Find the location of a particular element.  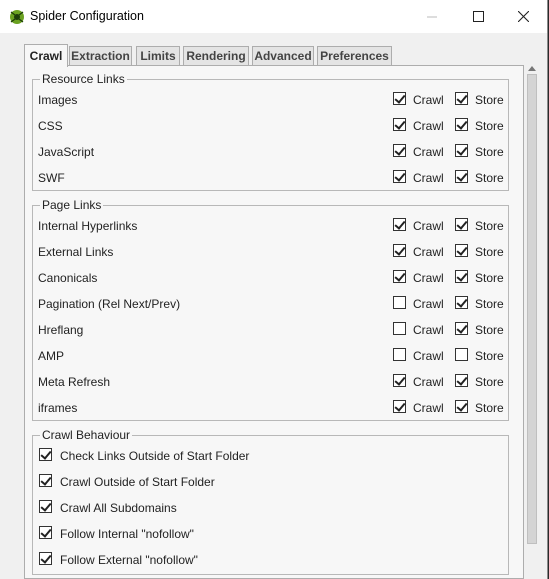

group-title: Page Links is located at coordinates (72, 205).